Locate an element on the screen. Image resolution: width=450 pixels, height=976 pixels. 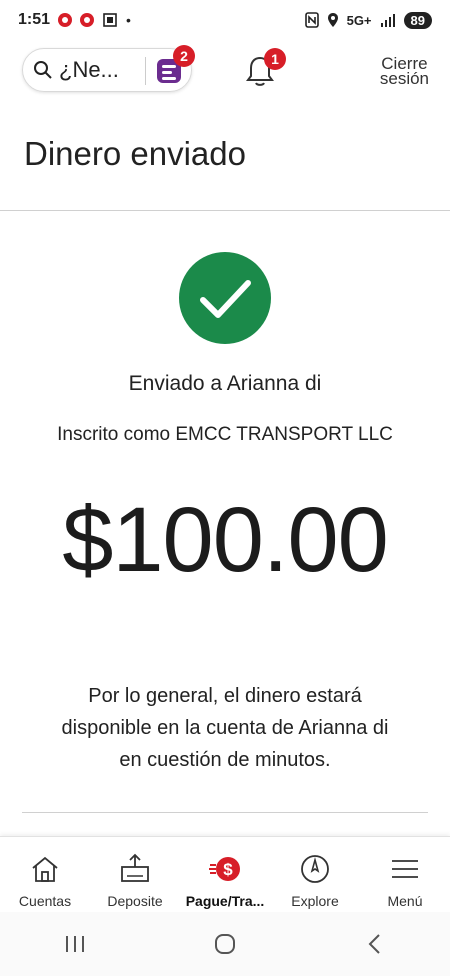
nav-label: Menú is located at coordinates (405, 901).